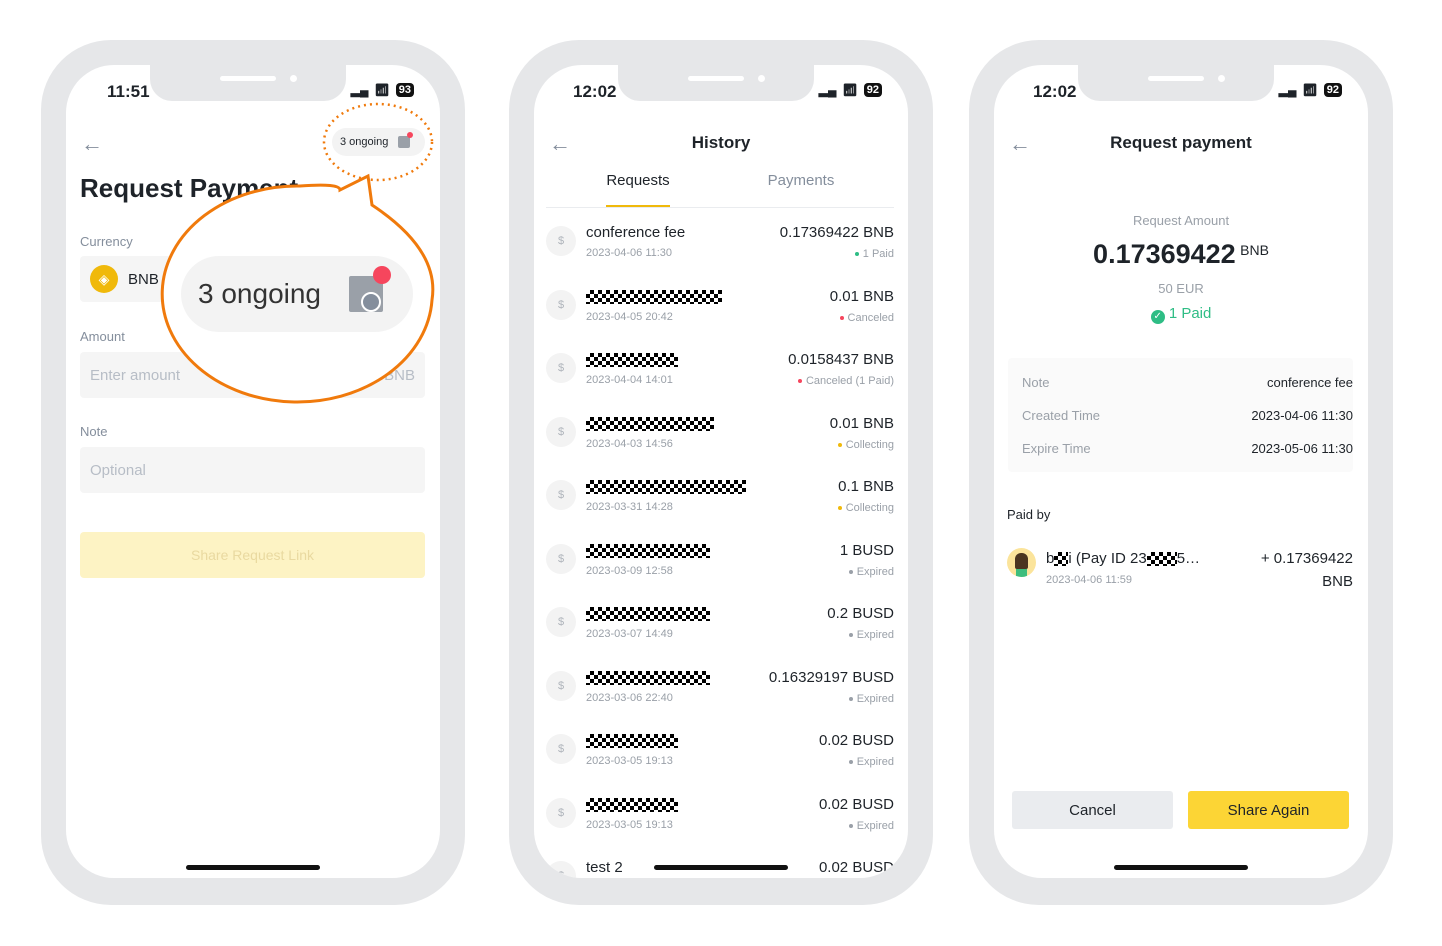  What do you see at coordinates (629, 380) in the screenshot?
I see `row-date: 2023-04-04 14:01` at bounding box center [629, 380].